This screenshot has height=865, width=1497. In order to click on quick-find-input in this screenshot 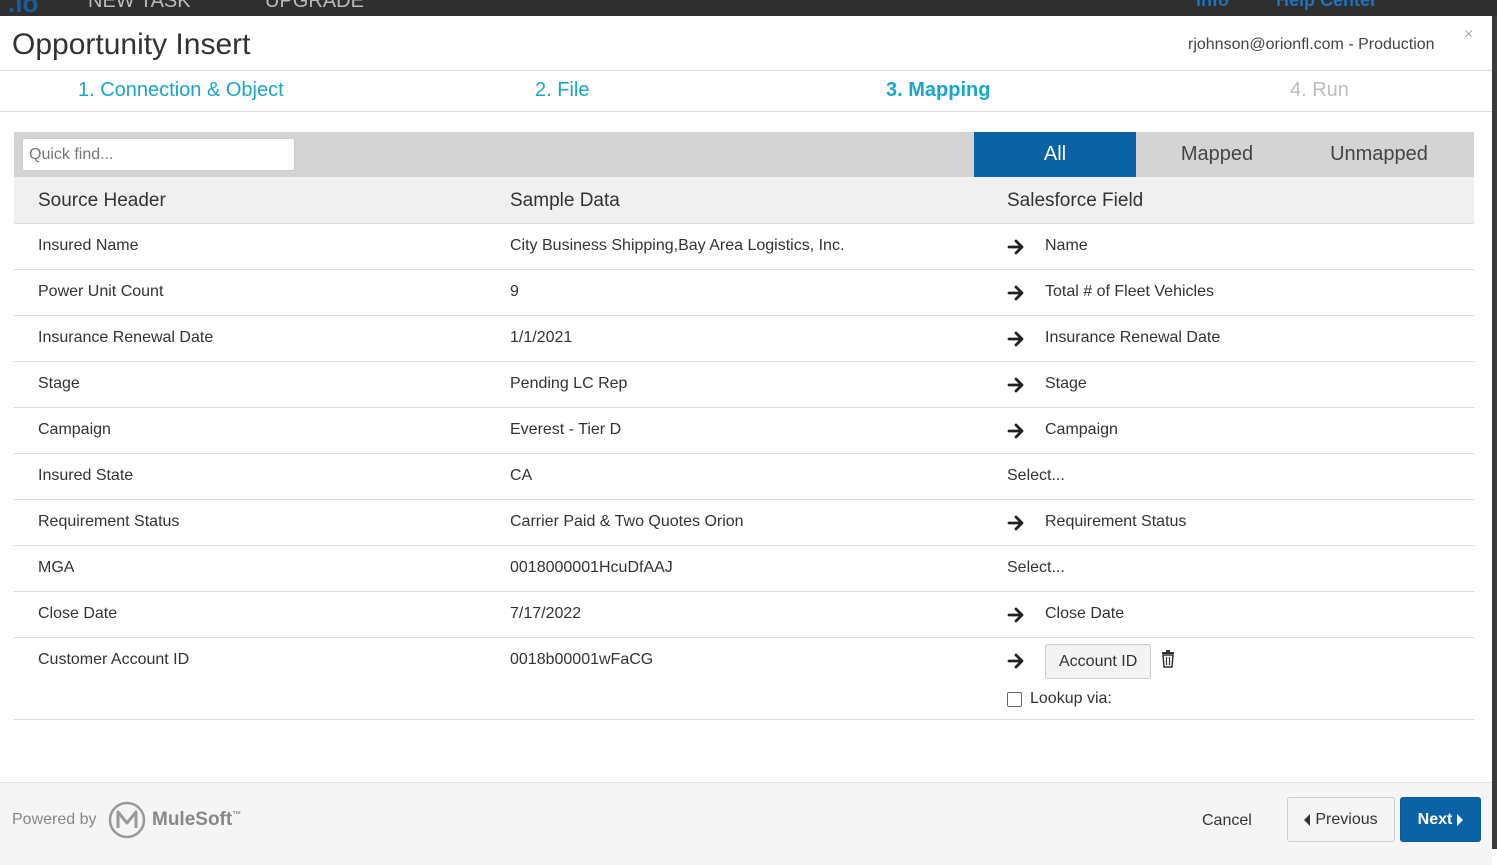, I will do `click(158, 154)`.